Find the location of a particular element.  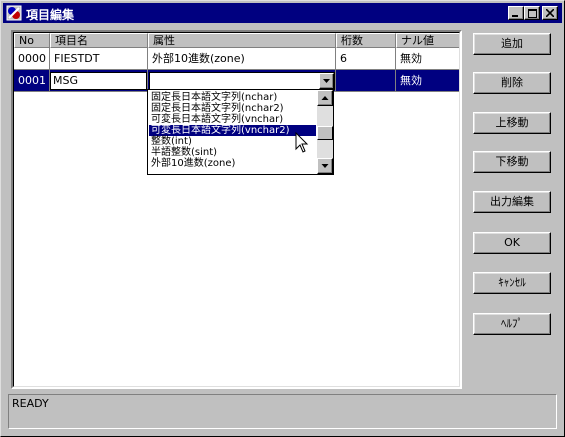

status-text: READY is located at coordinates (30, 403).